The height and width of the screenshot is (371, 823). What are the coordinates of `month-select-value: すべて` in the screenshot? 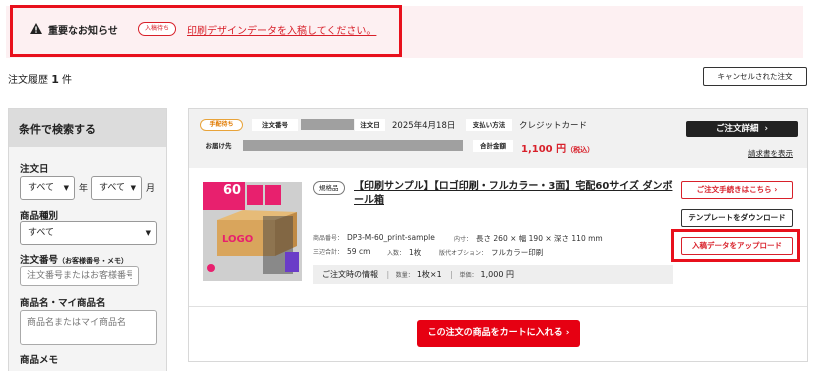 It's located at (112, 188).